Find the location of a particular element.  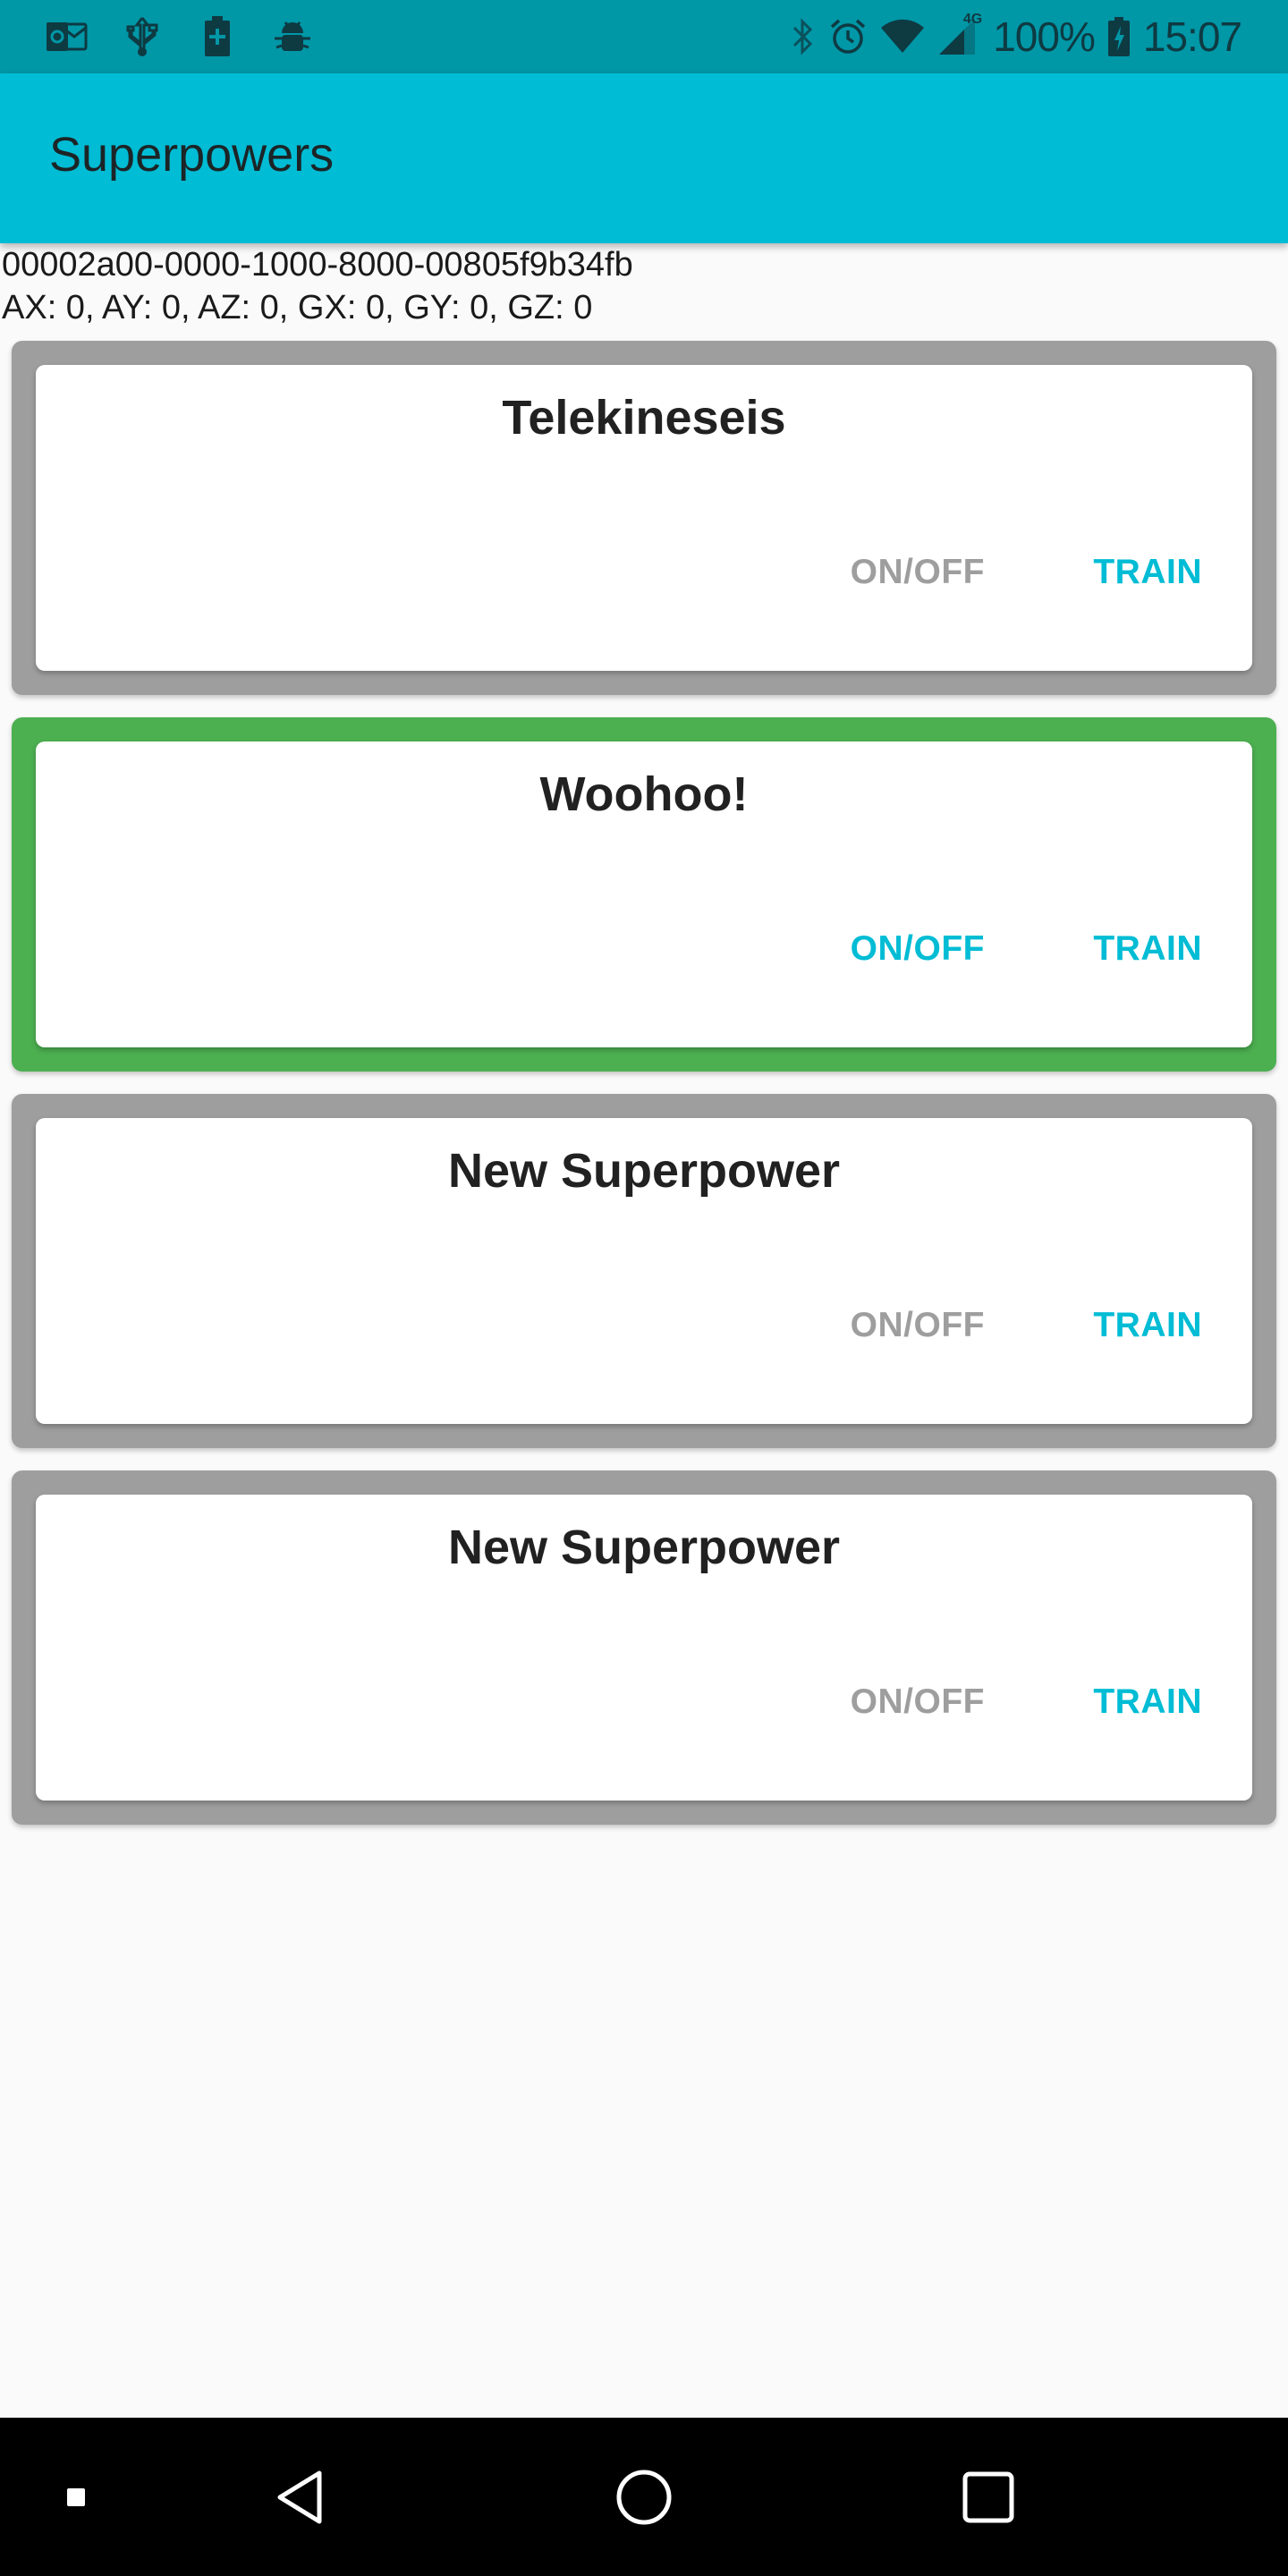

battery-percentage: 100% is located at coordinates (1044, 36).